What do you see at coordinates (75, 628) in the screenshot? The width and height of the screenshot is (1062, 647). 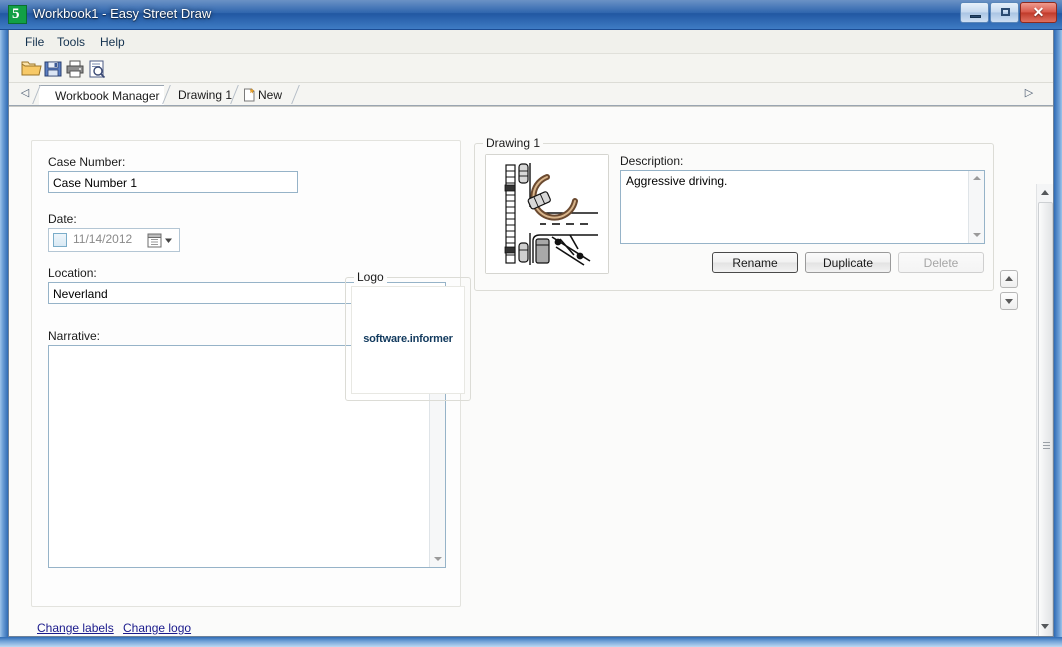 I see `change-labels-link: Change labels` at bounding box center [75, 628].